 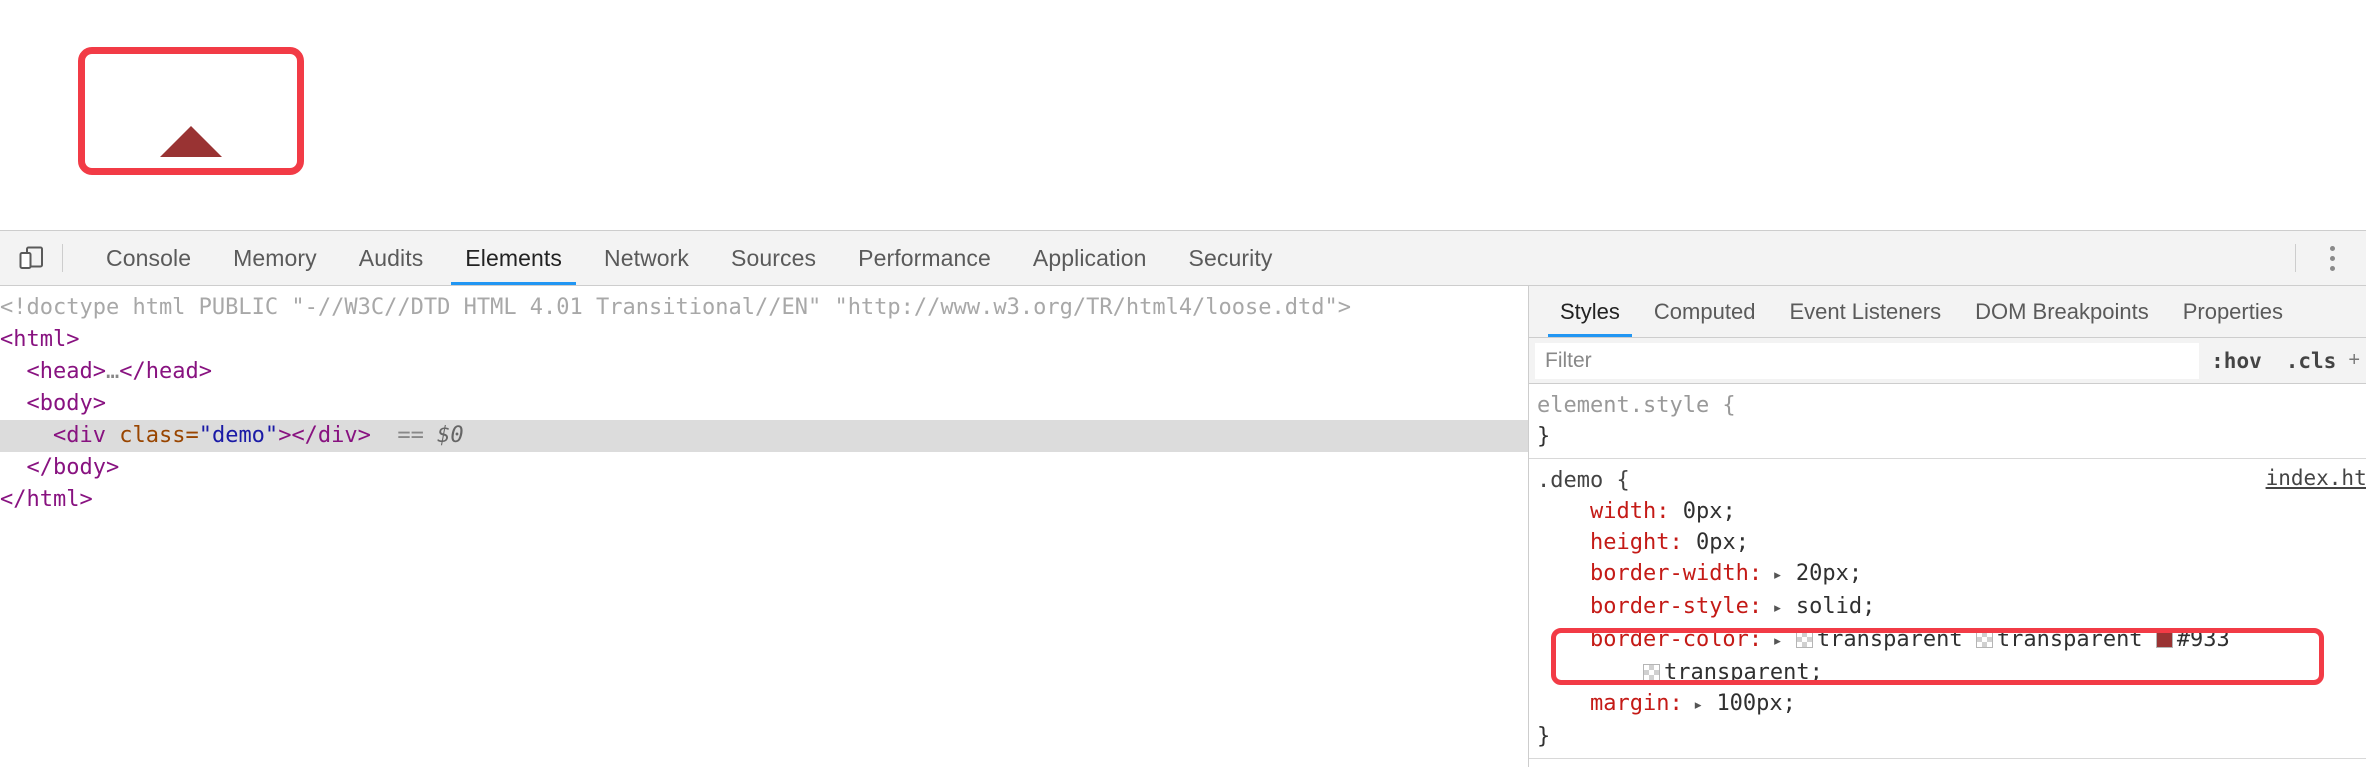 I want to click on tab-styles-label: Styles, so click(x=1590, y=311).